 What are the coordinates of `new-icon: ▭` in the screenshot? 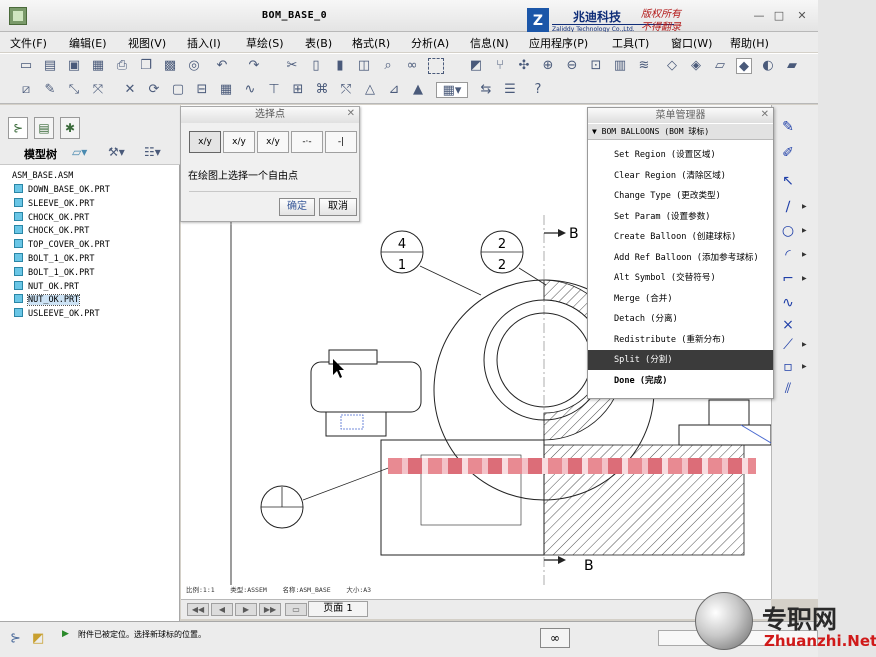 It's located at (26, 66).